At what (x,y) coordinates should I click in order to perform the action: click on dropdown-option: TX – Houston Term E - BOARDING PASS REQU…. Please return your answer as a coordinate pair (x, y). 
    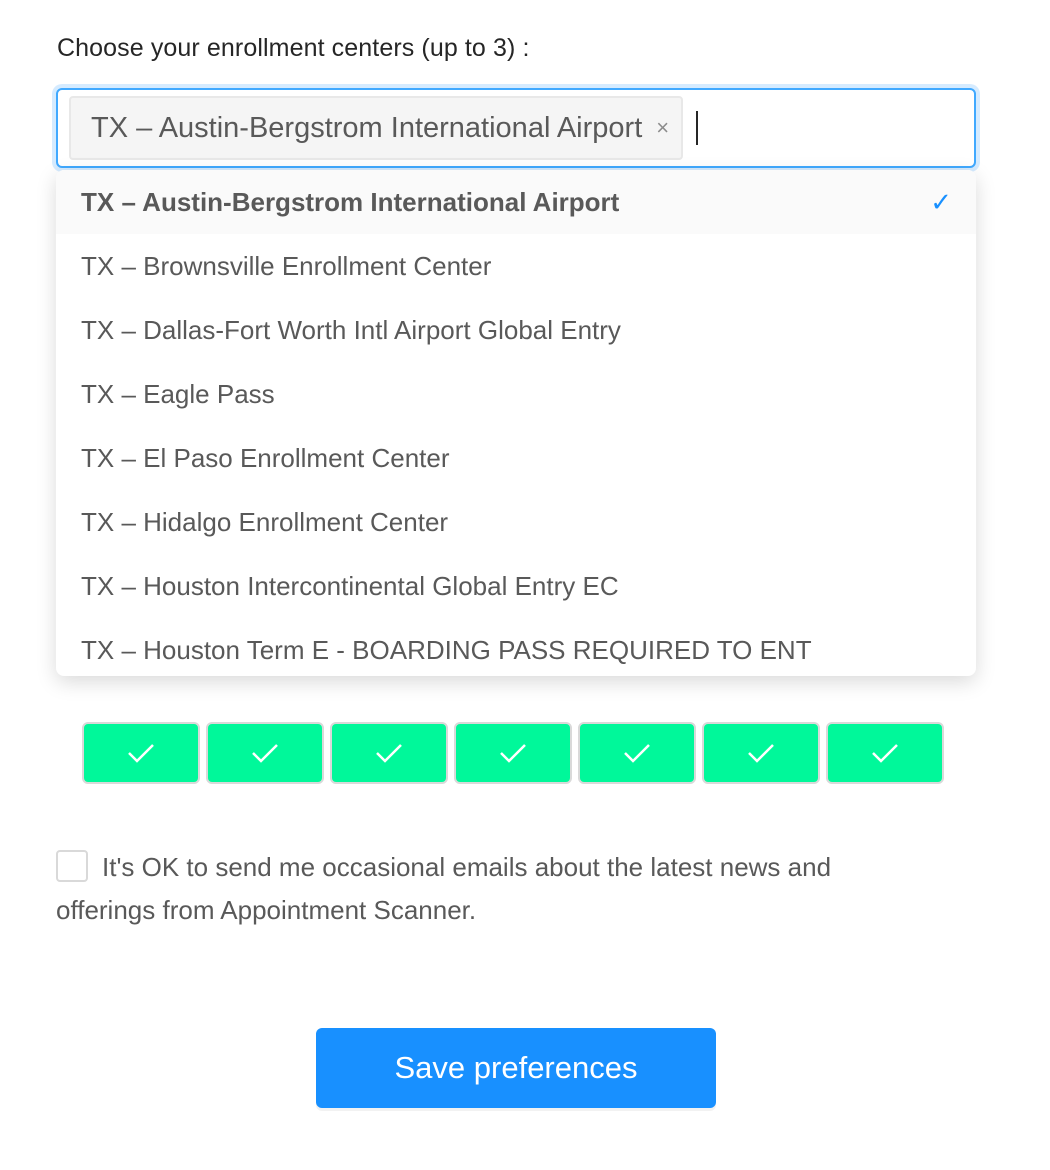
    Looking at the image, I should click on (516, 647).